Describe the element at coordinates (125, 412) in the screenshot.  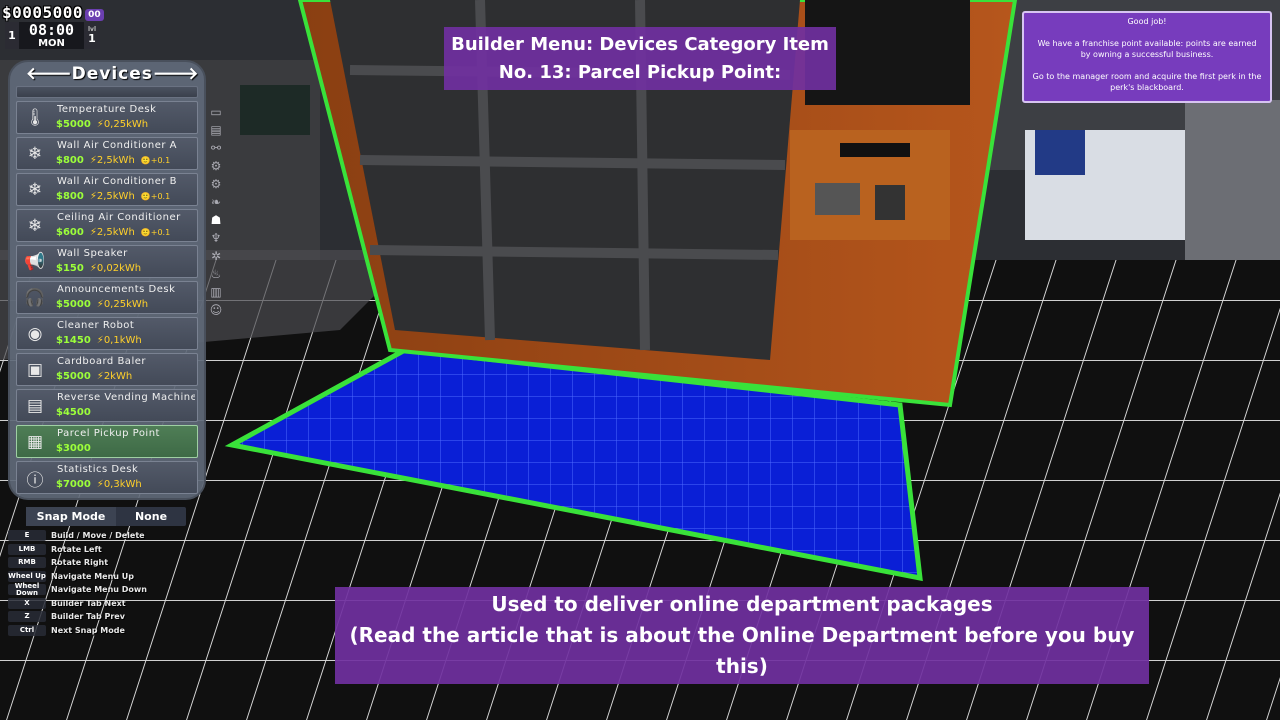
I see `builder-item-meta: $4500` at that location.